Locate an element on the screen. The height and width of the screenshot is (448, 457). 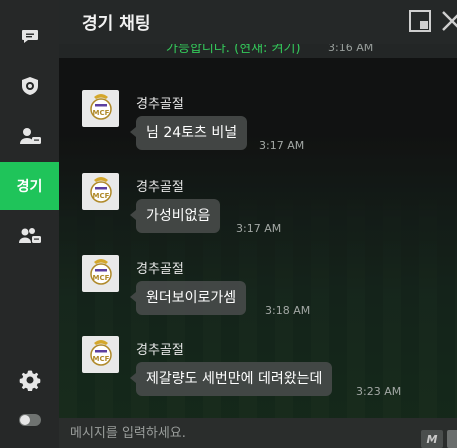
system-message-text: 가능합니다. (현재: 켜기) is located at coordinates (233, 50).